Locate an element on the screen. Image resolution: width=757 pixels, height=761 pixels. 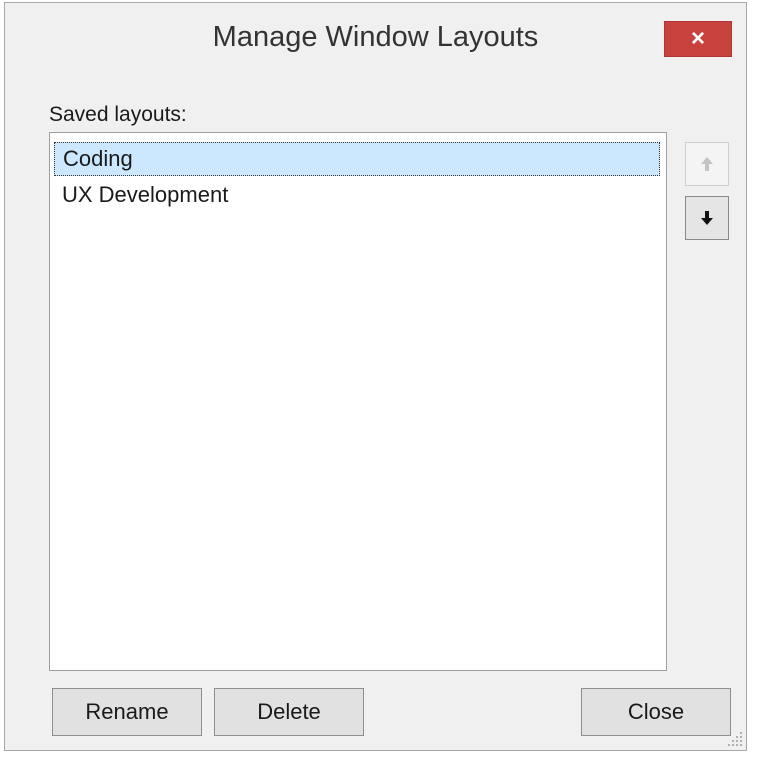
saved-layouts-label: Saved layouts: is located at coordinates (118, 114).